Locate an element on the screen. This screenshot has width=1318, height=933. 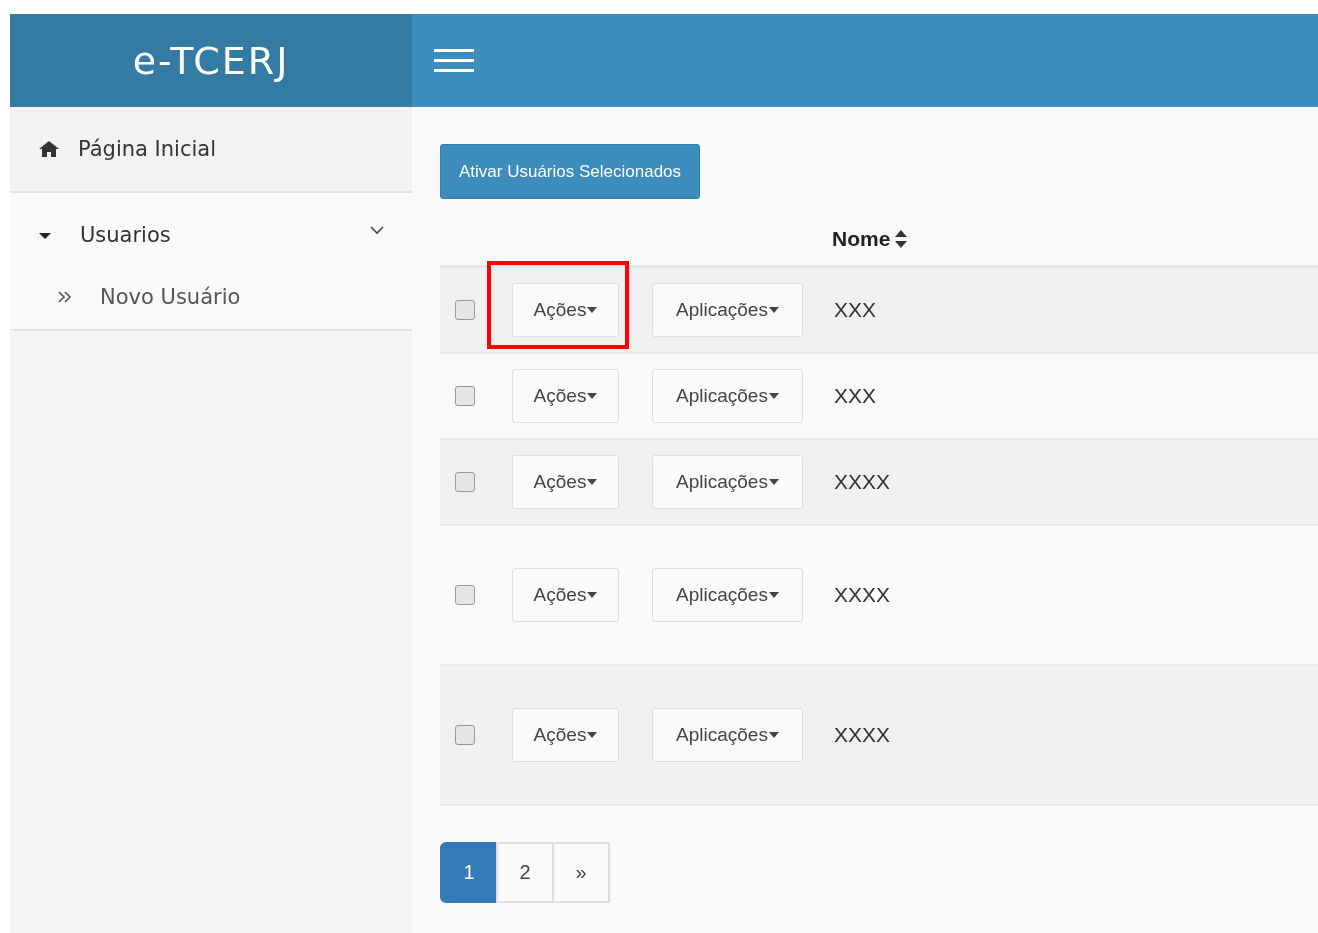
sidebar-item: Usuarios is located at coordinates (211, 235).